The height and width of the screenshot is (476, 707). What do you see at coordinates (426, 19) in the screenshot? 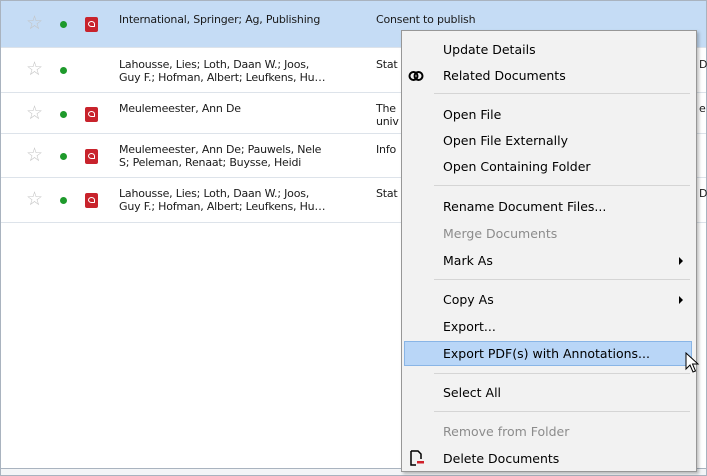
I see `title-cell: Consent to publish` at bounding box center [426, 19].